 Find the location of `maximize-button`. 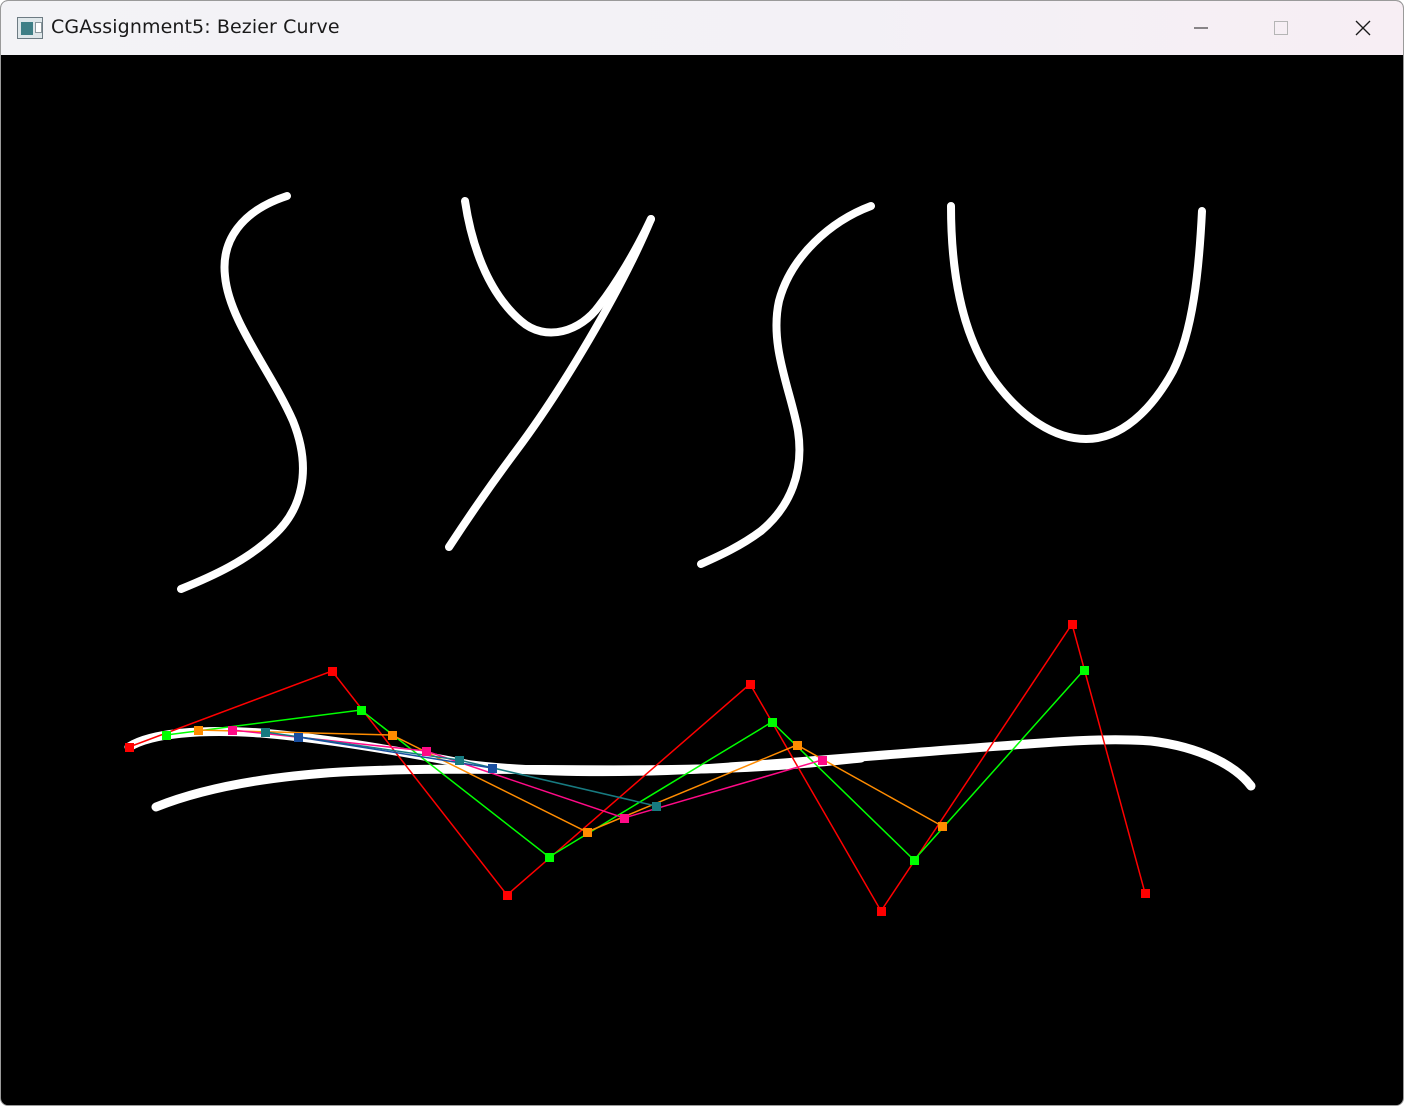

maximize-button is located at coordinates (1281, 28).